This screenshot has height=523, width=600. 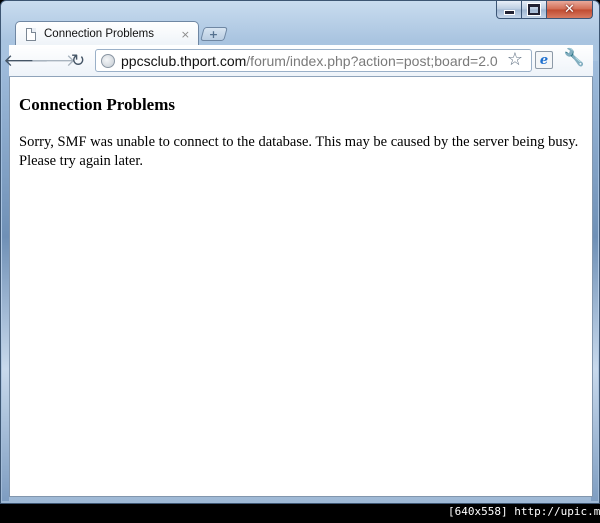 I want to click on reload-button: ↻, so click(x=78, y=61).